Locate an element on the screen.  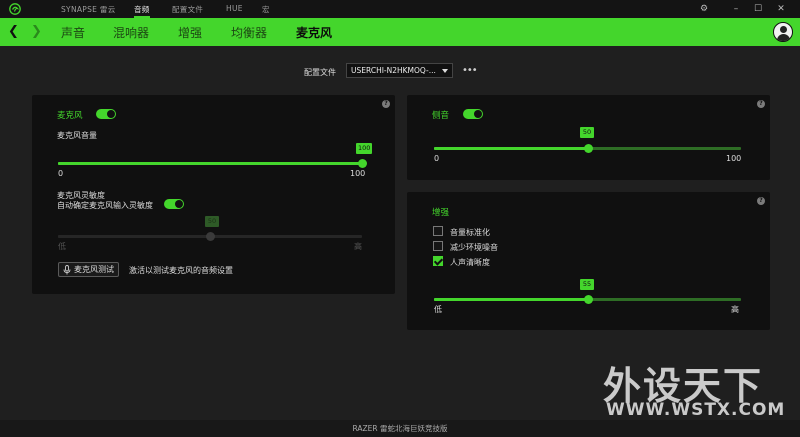
top-tab-profiles: 配置文件 is located at coordinates (187, 9).